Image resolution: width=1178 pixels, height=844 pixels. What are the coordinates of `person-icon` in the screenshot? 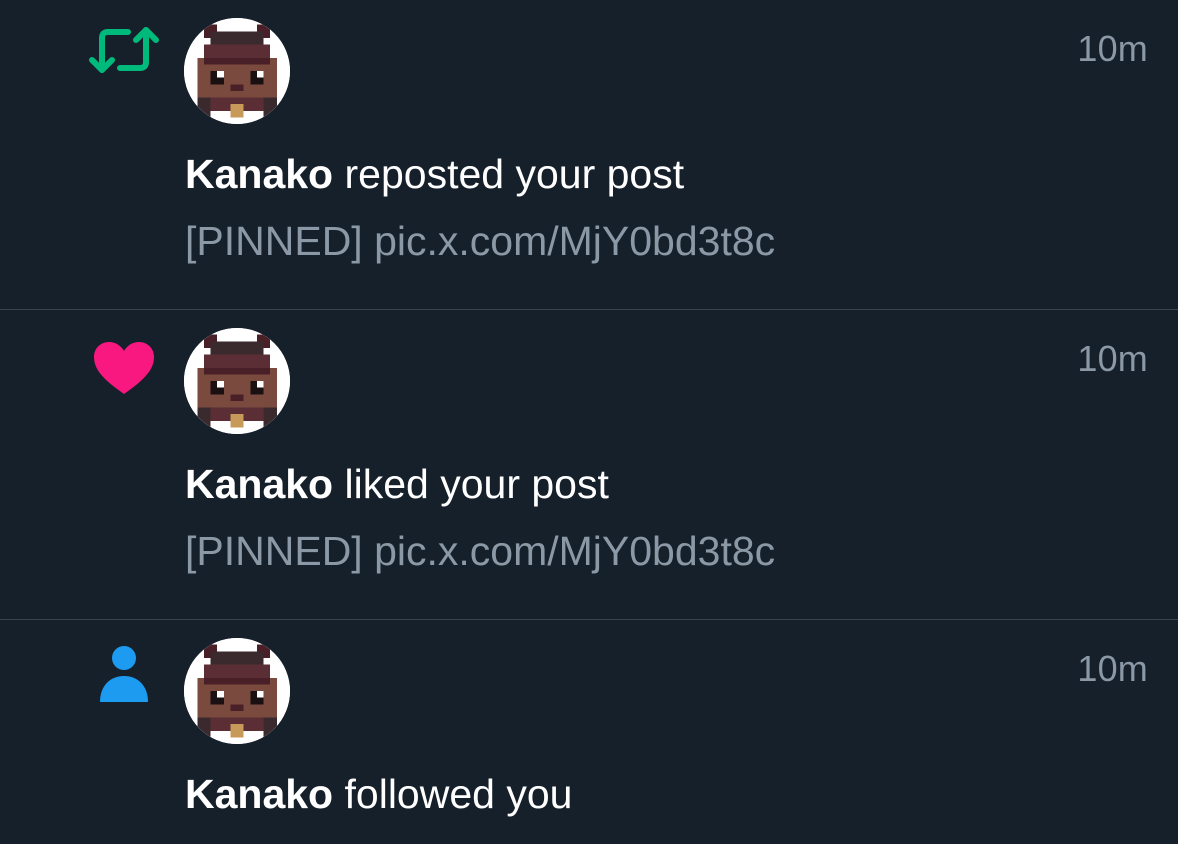 It's located at (124, 676).